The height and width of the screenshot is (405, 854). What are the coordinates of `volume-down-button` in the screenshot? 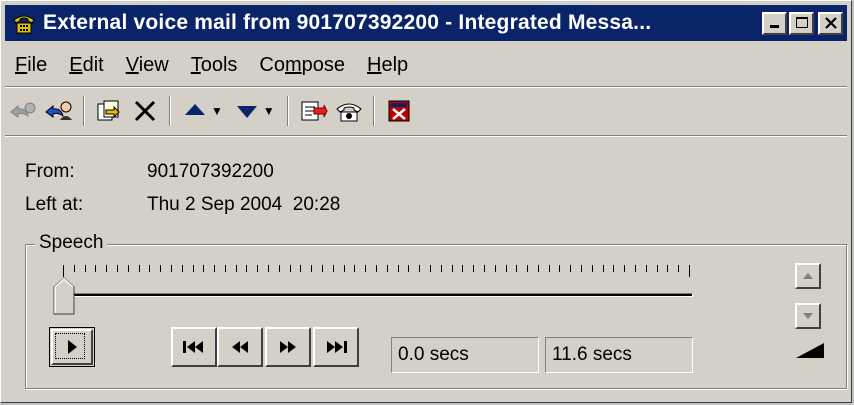 It's located at (808, 316).